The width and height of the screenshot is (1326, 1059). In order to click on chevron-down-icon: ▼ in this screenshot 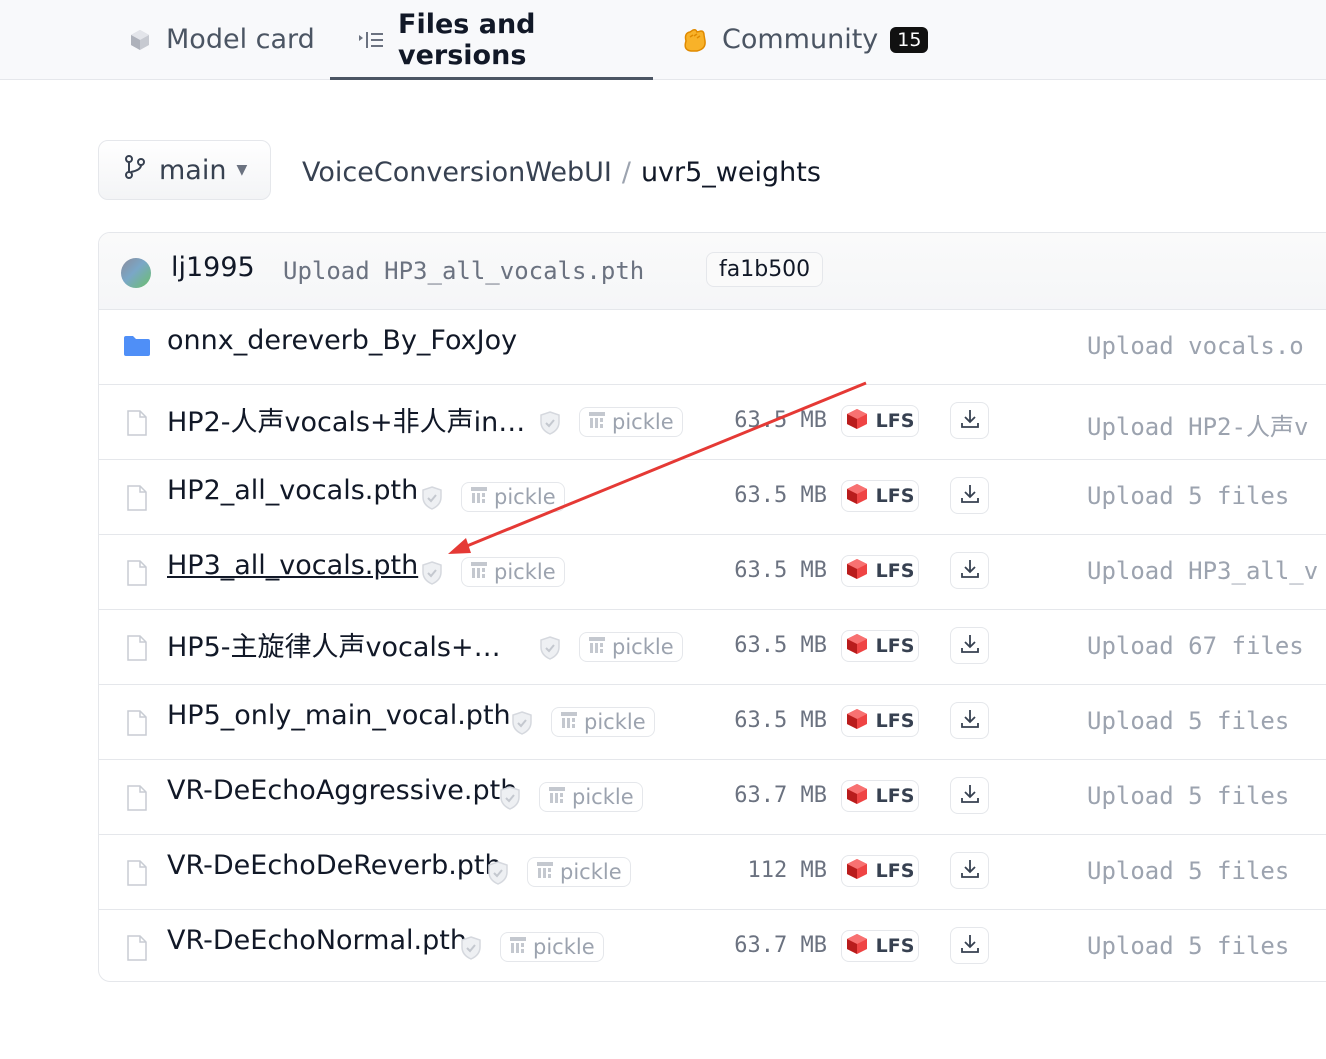, I will do `click(242, 170)`.